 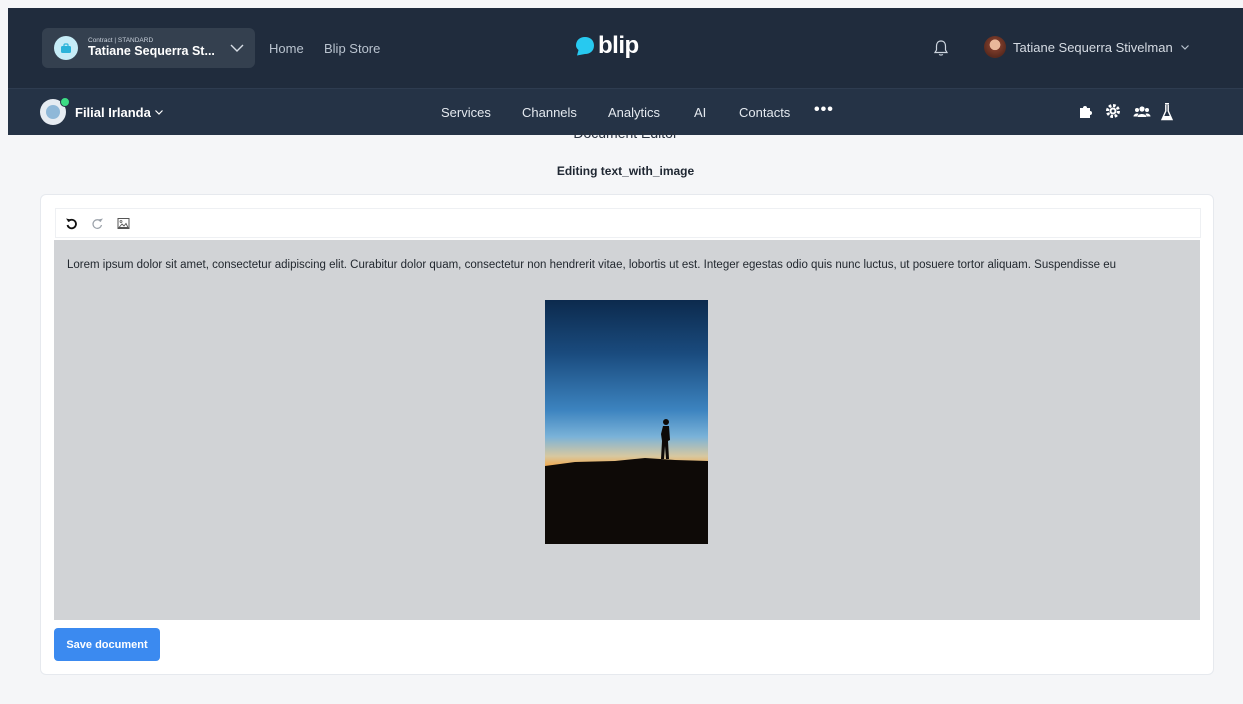 I want to click on user-menu: Tatiane Sequerra Stivelman, so click(x=1087, y=47).